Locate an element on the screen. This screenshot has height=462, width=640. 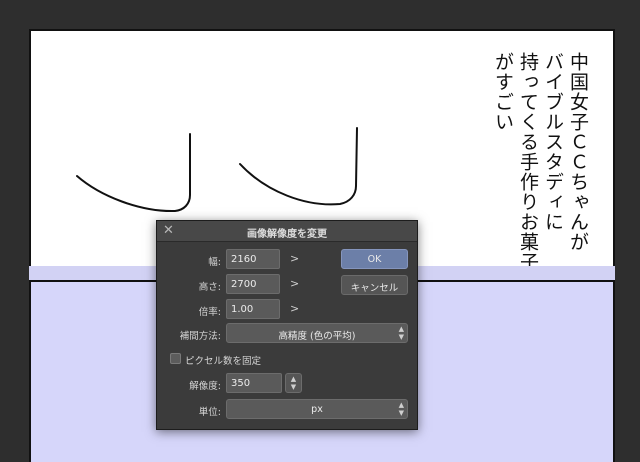
interpolation-label: 補間方法: is located at coordinates (200, 336).